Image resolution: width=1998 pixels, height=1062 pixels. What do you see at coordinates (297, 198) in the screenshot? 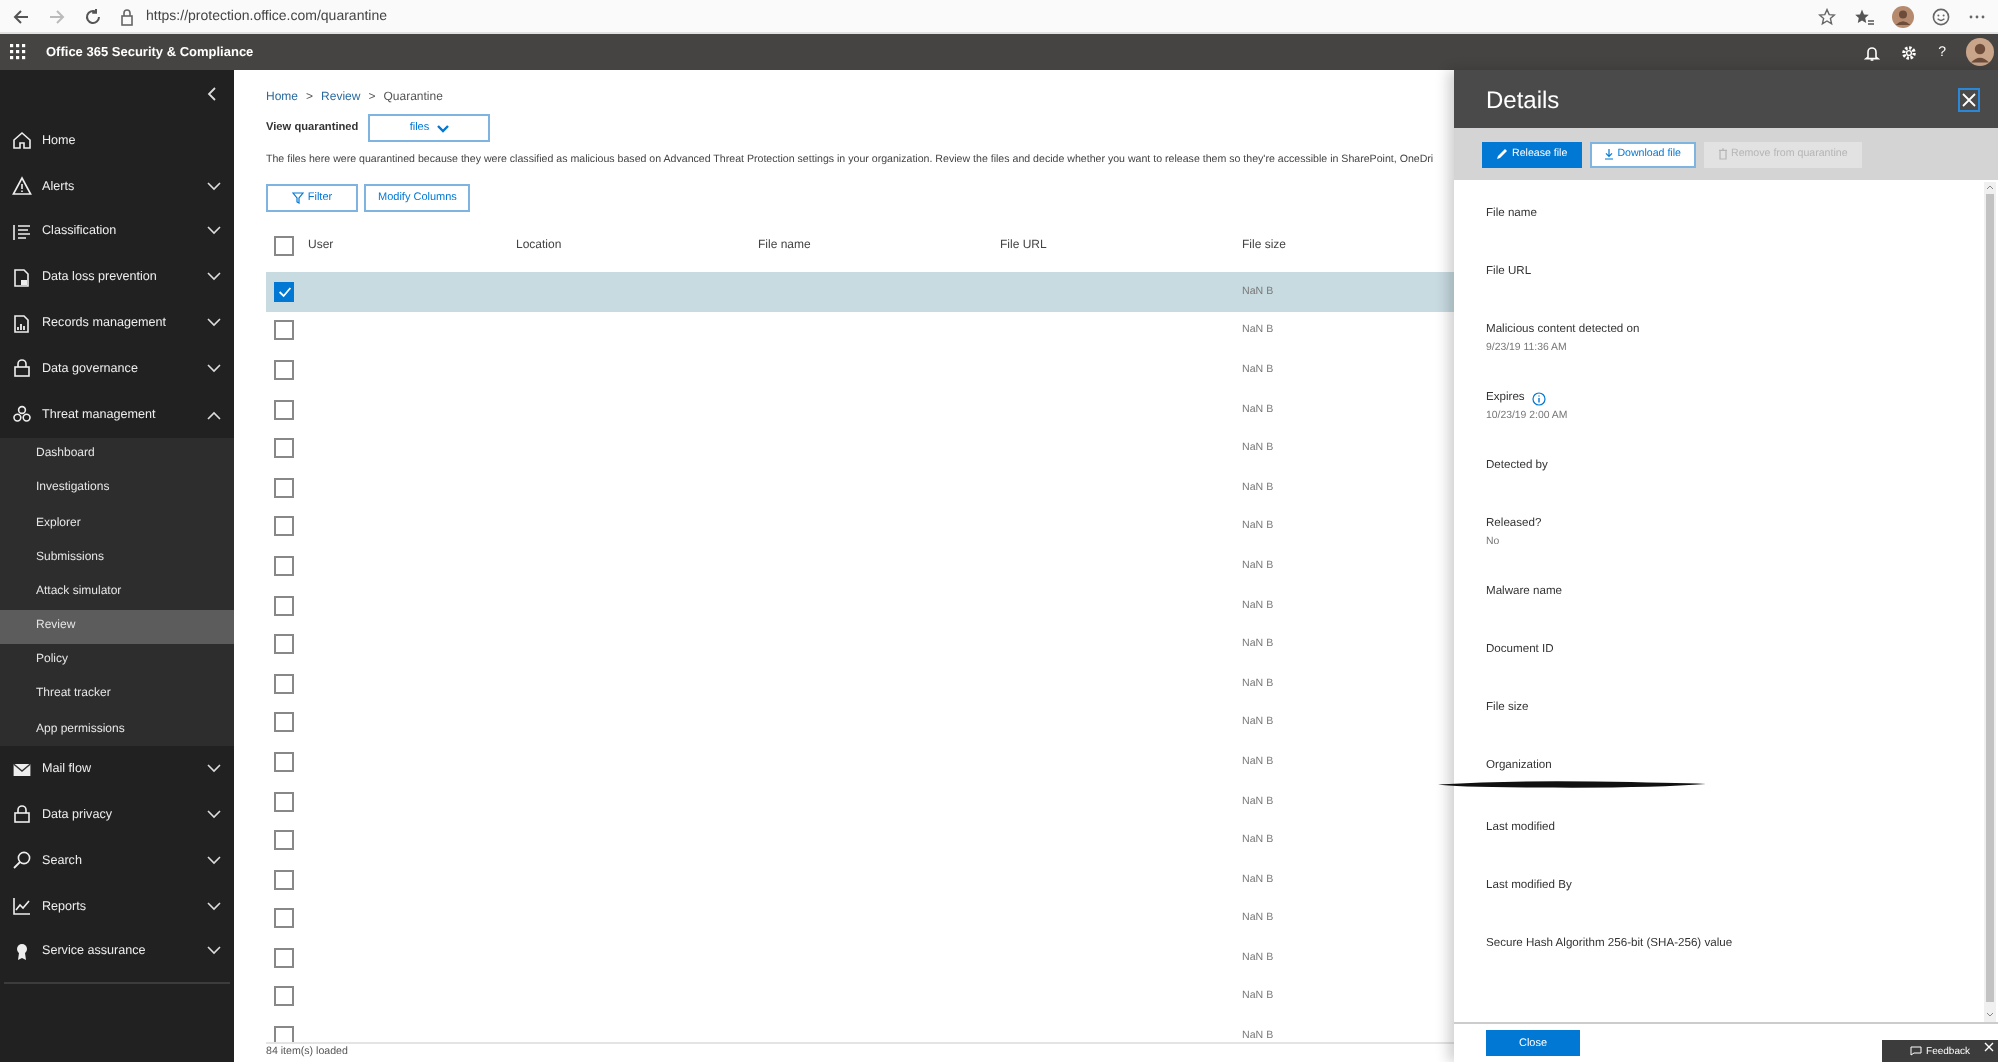
I see `filter-icon` at bounding box center [297, 198].